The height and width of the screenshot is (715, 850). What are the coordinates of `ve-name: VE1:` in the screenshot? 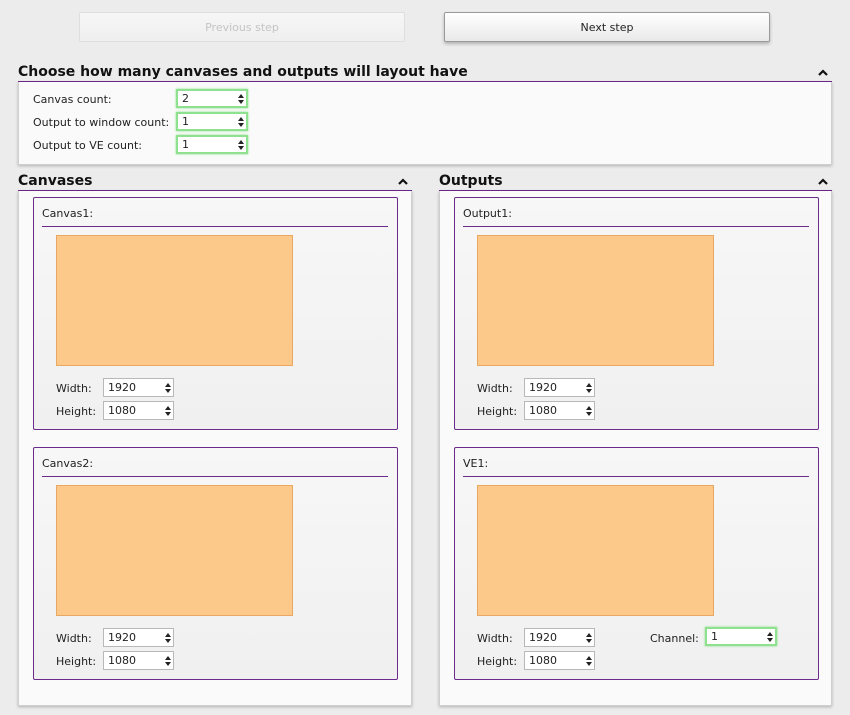 It's located at (636, 467).